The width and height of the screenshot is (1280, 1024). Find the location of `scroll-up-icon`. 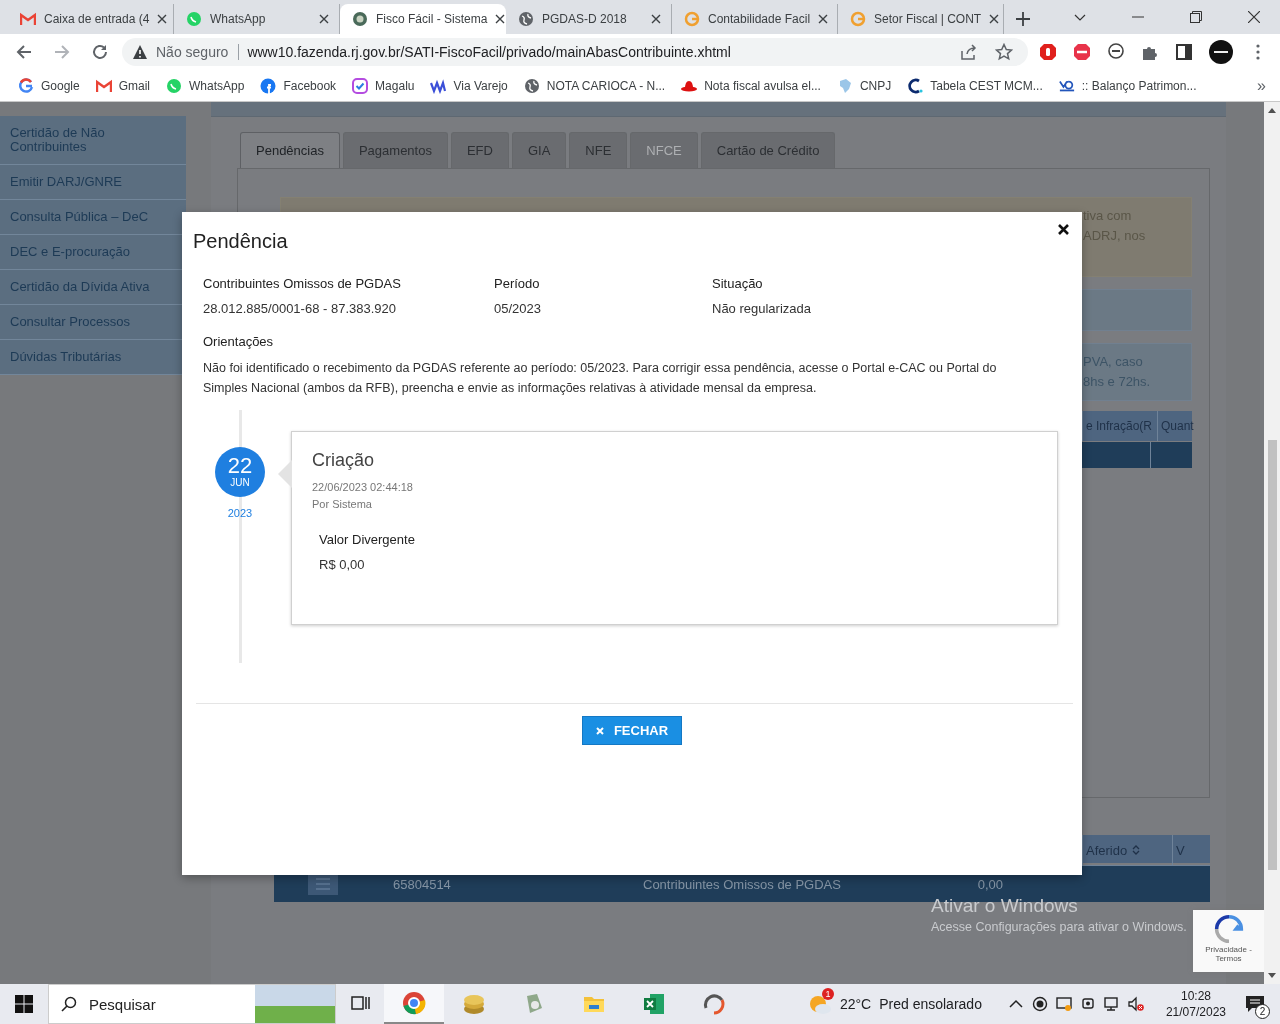

scroll-up-icon is located at coordinates (1272, 110).